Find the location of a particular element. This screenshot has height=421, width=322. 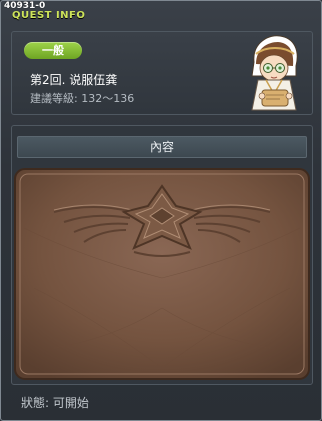

recommended-level: 建議等級: 132～136 is located at coordinates (82, 98).